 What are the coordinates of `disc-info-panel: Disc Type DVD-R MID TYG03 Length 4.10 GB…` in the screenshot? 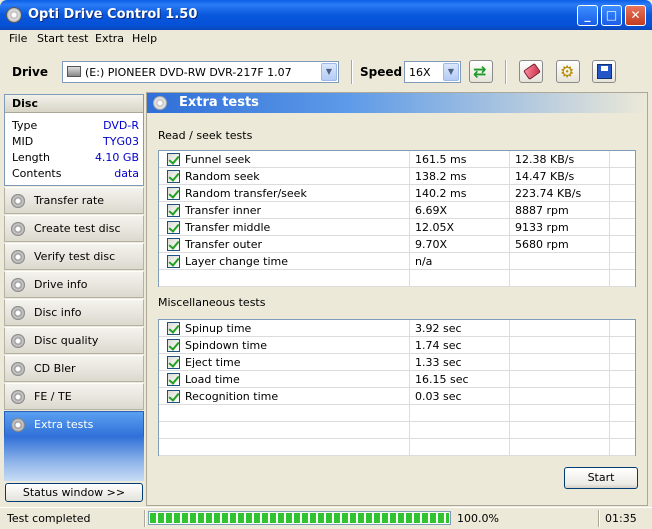 It's located at (74, 140).